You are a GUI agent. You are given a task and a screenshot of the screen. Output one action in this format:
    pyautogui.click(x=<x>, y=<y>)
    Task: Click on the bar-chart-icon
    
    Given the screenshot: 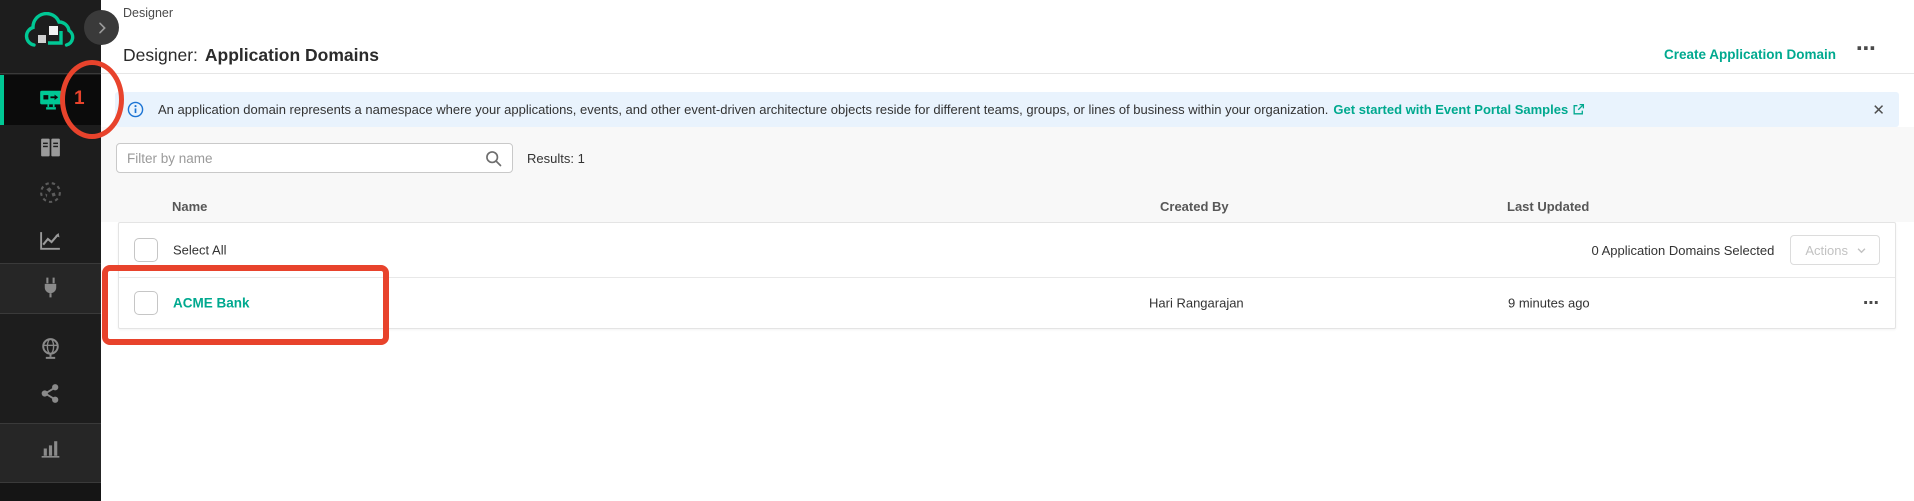 What is the action you would take?
    pyautogui.click(x=50, y=449)
    